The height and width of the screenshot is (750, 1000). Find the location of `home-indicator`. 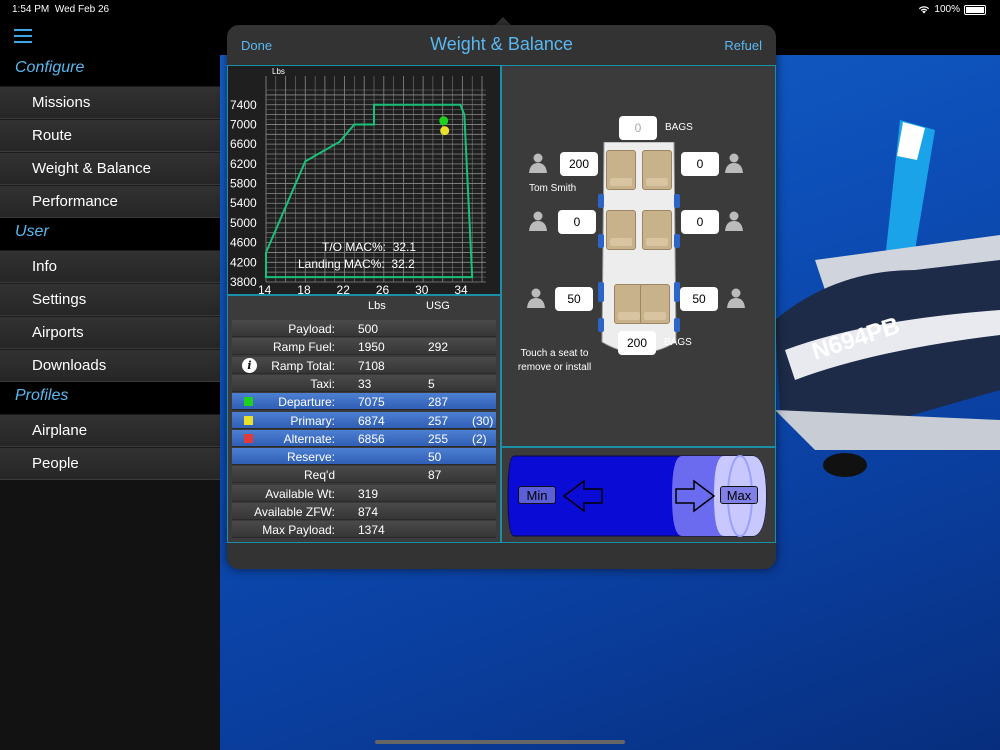

home-indicator is located at coordinates (500, 742).